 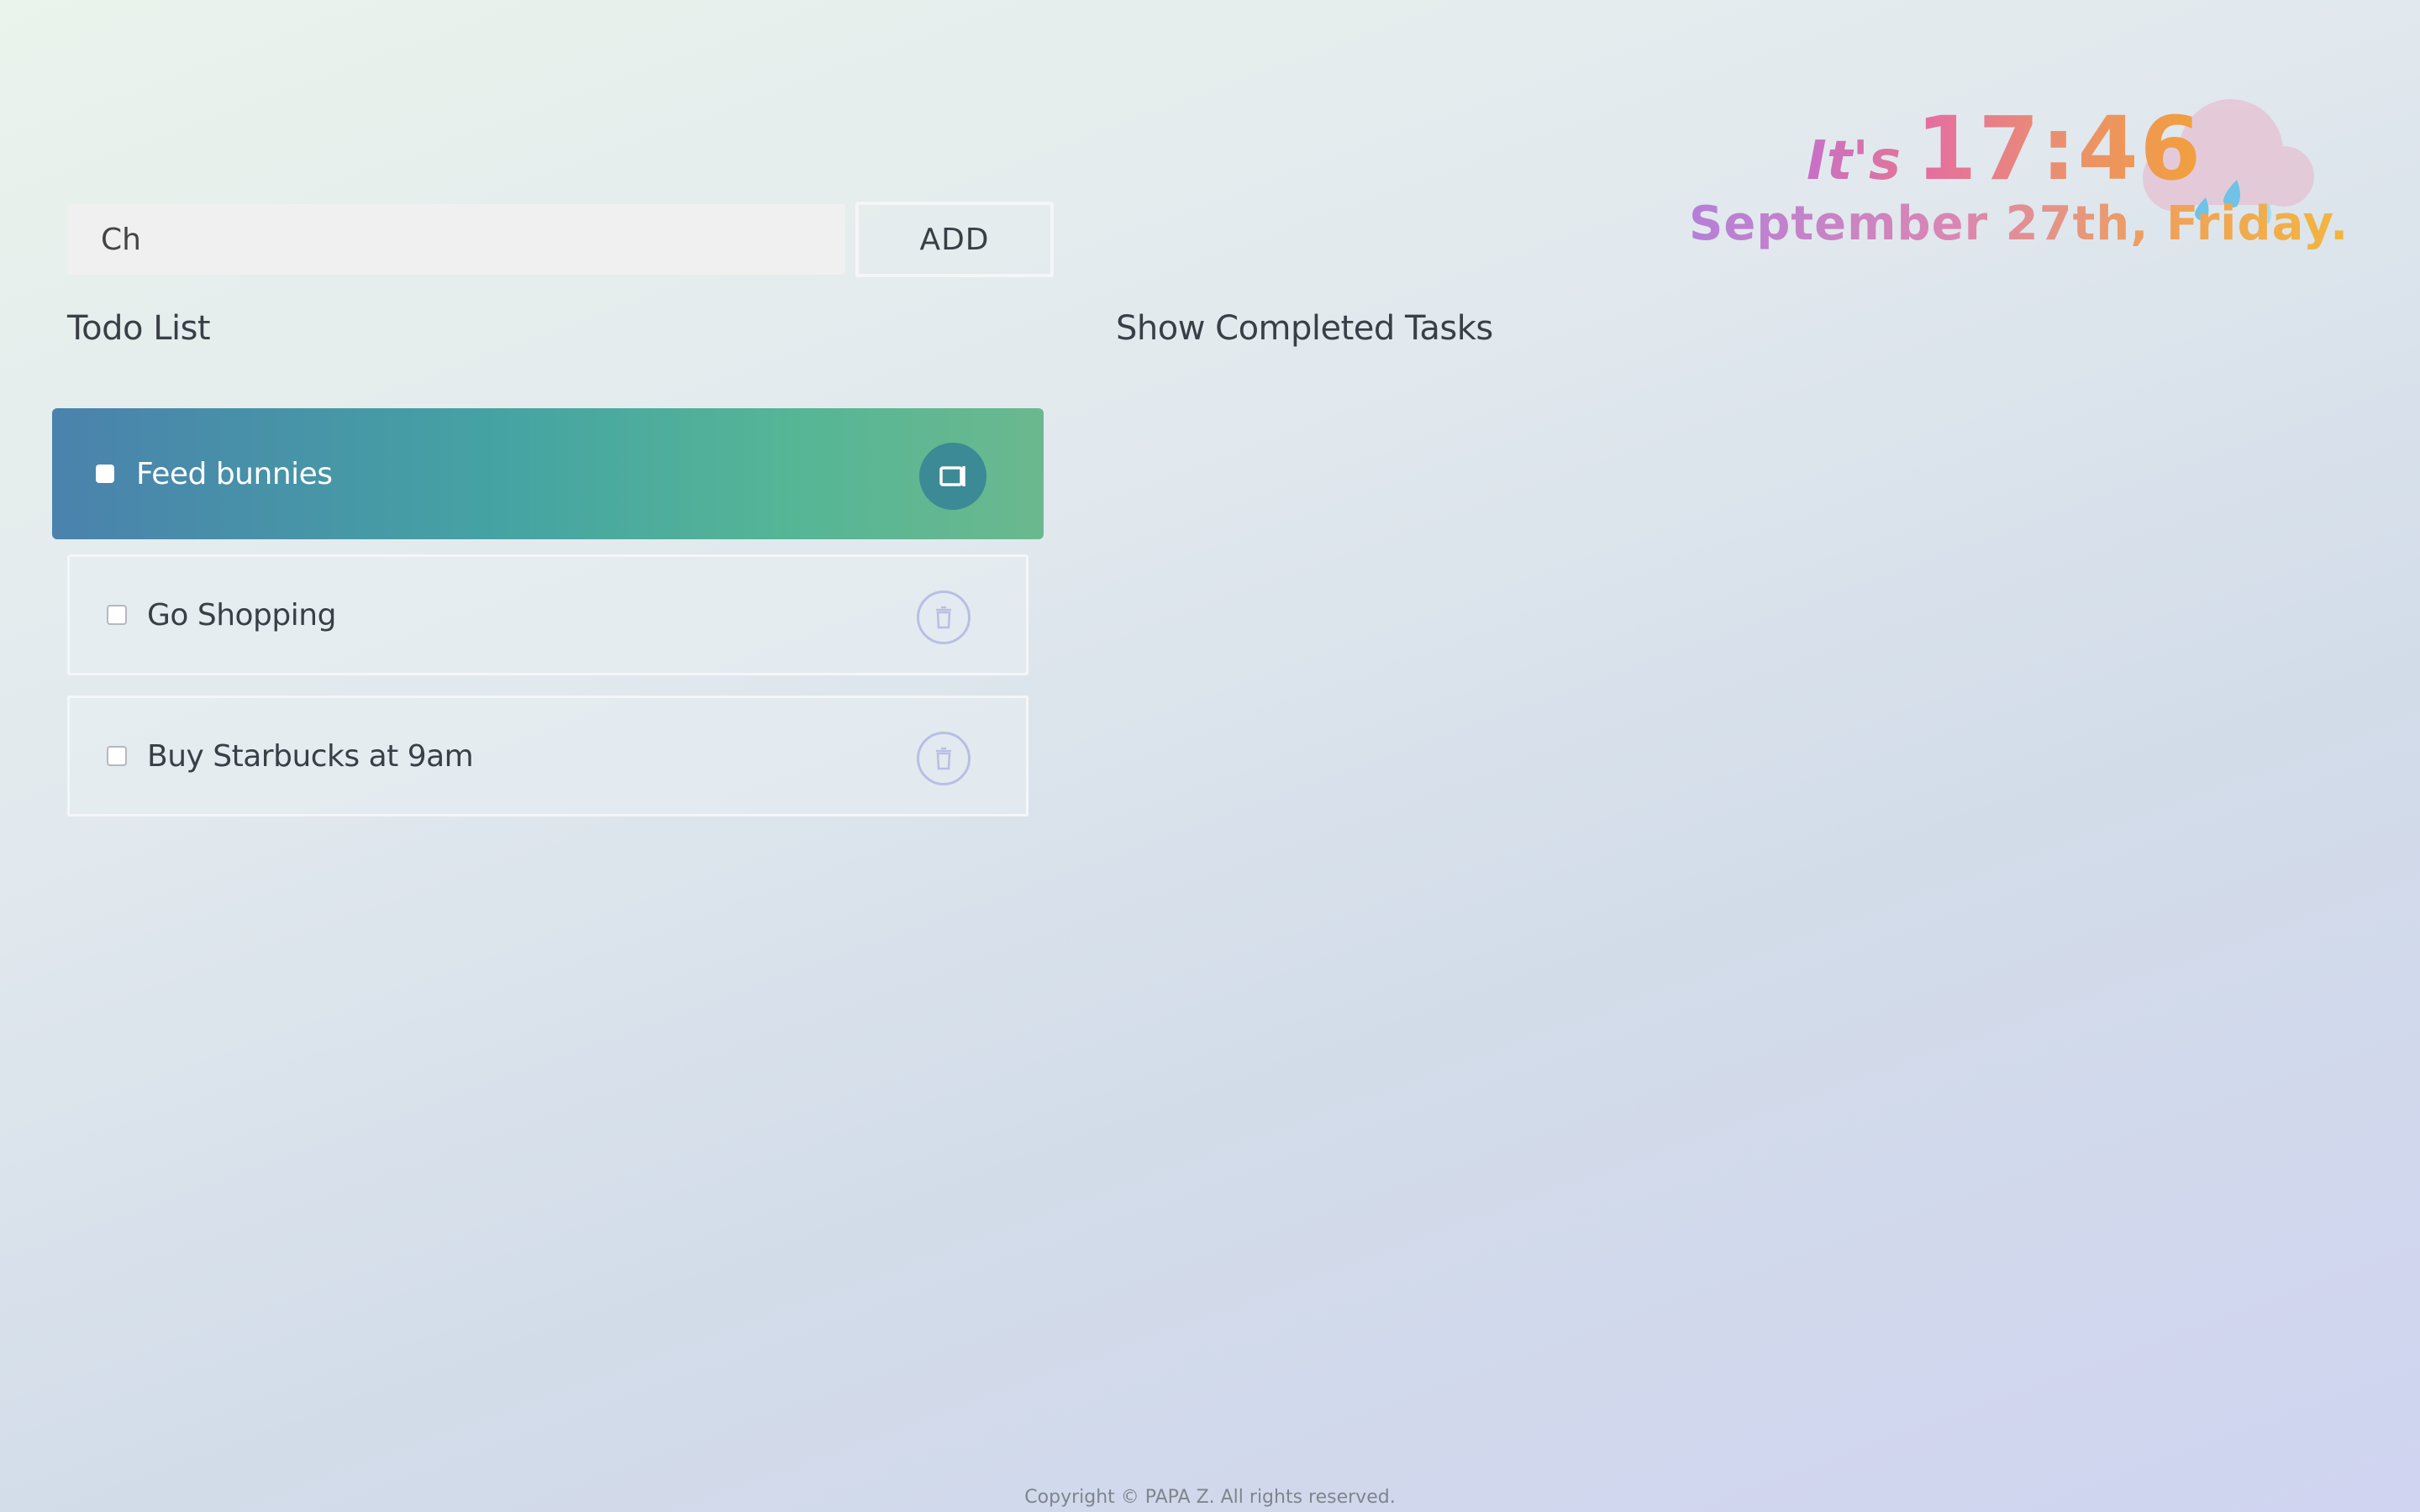 I want to click on clock-date: September 27th, Friday., so click(x=2019, y=224).